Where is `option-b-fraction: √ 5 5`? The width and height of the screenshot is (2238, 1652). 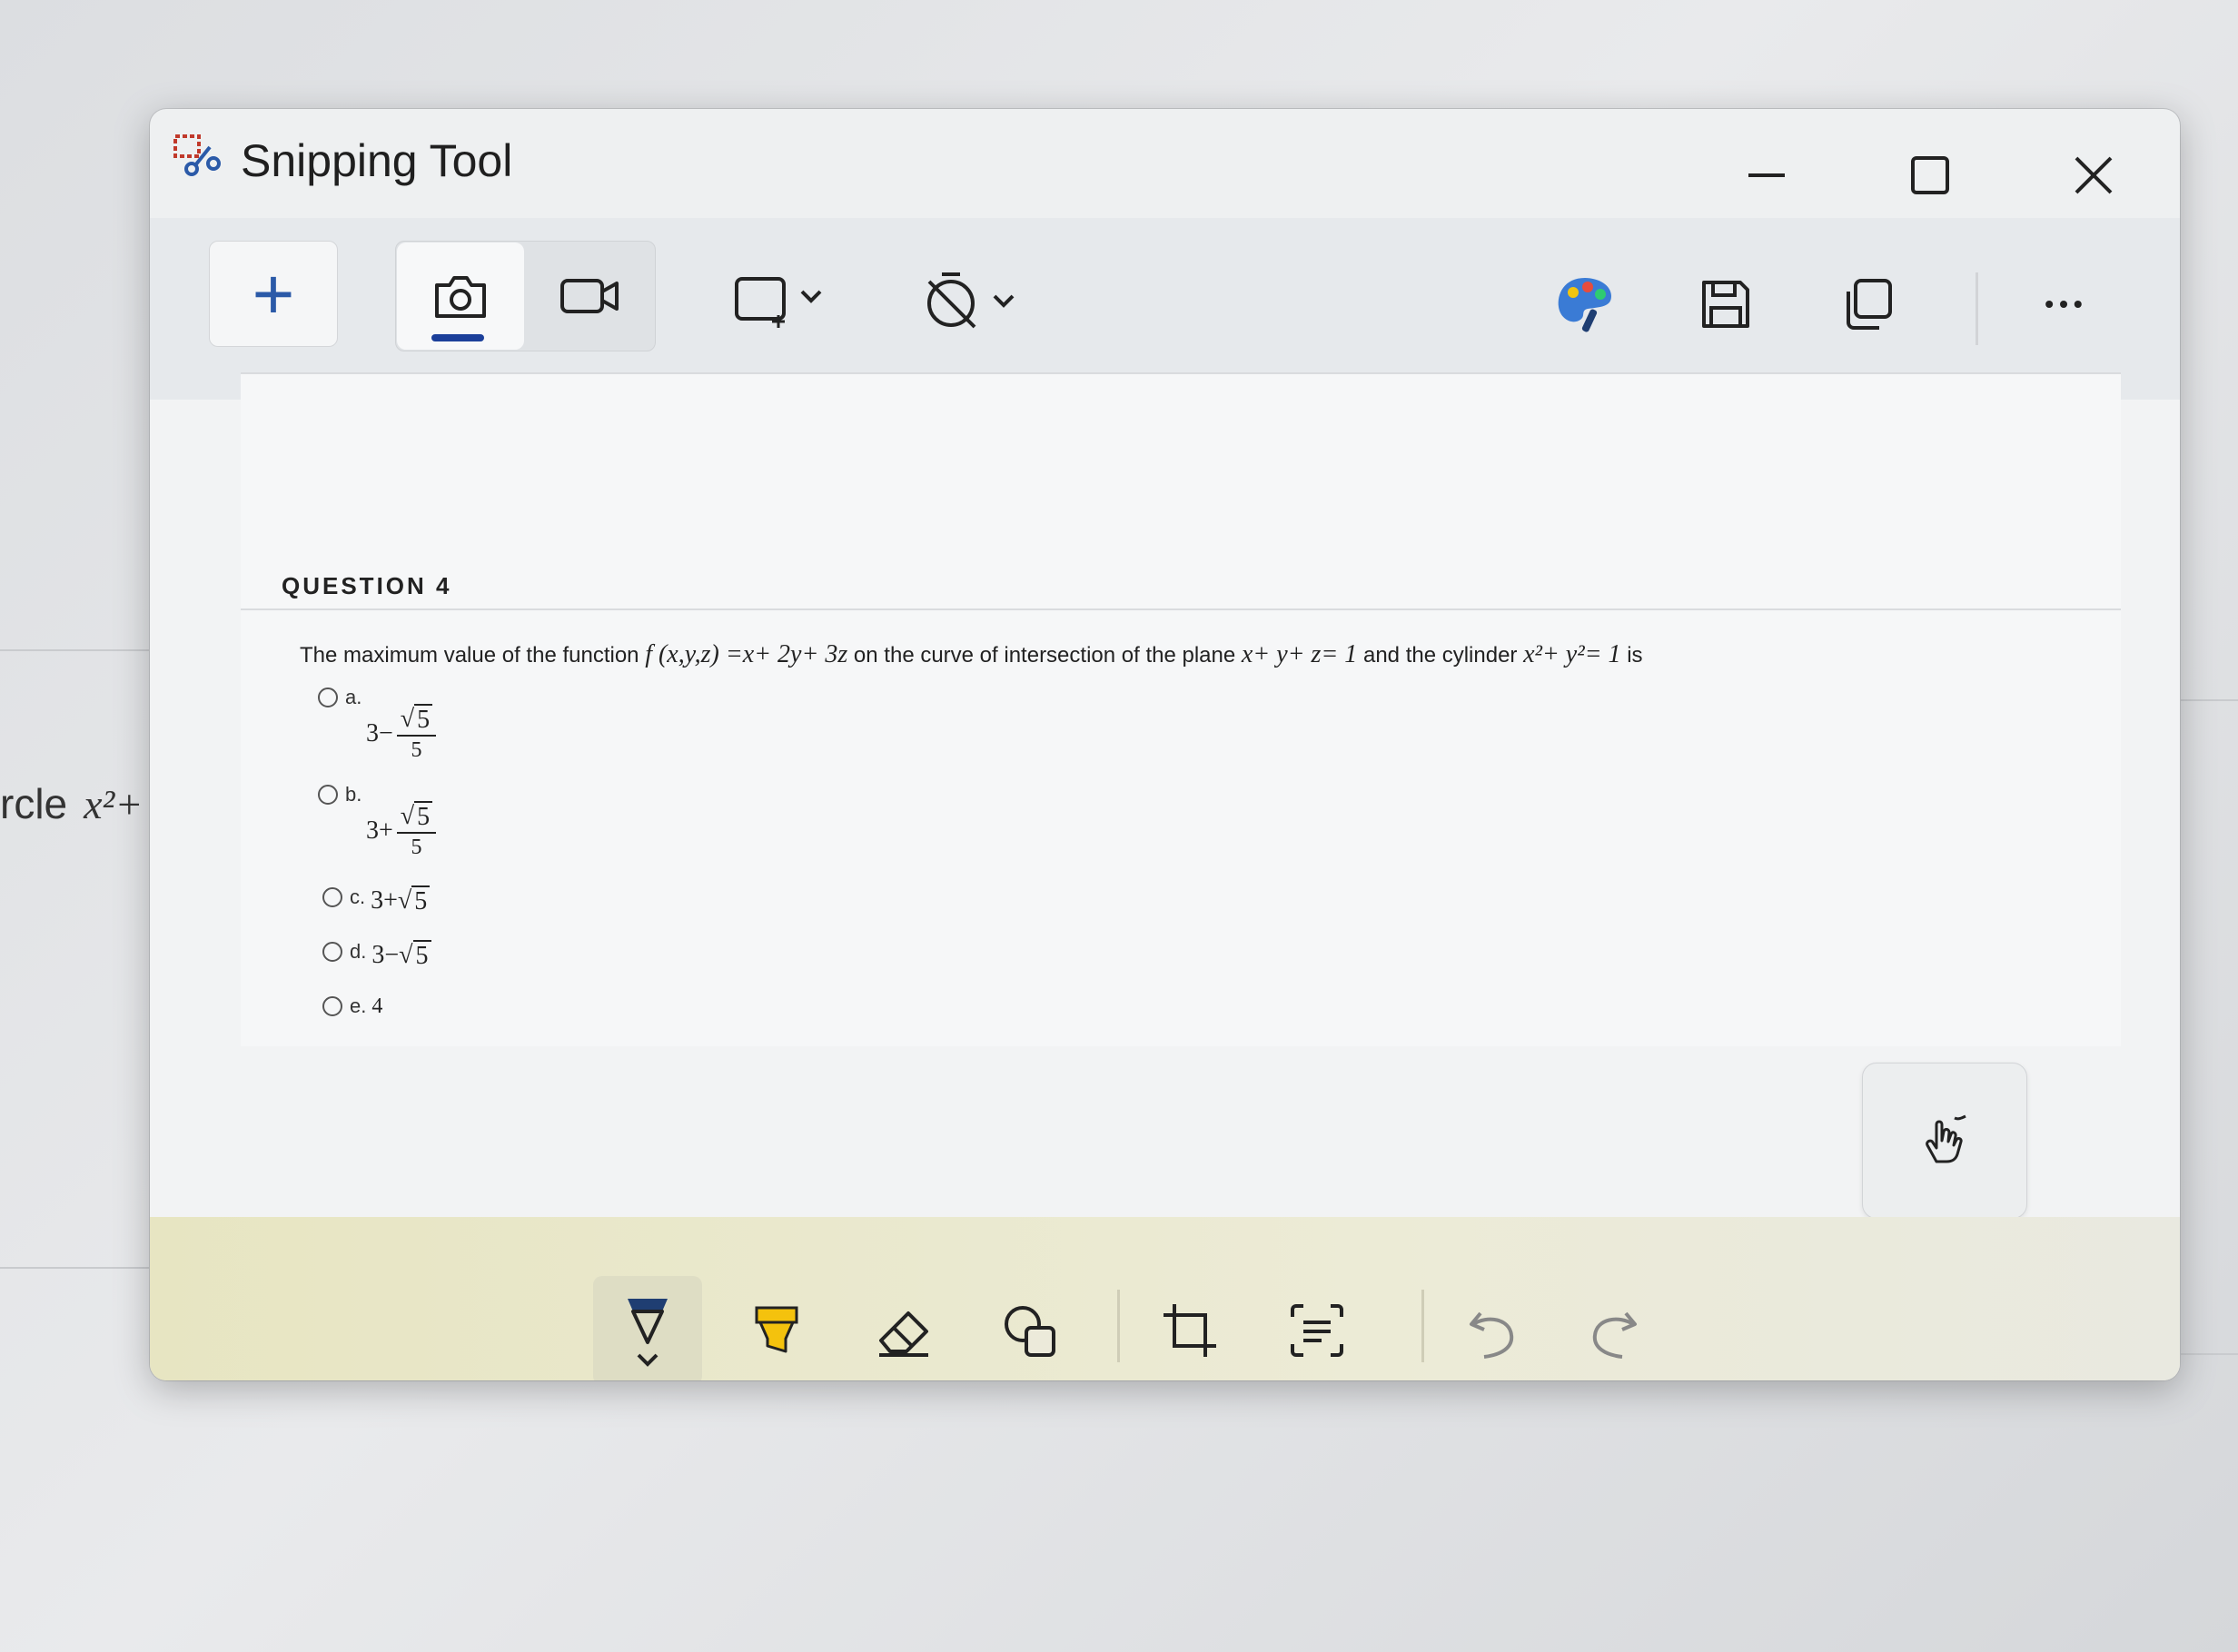
option-b-fraction: √ 5 5 is located at coordinates (416, 830).